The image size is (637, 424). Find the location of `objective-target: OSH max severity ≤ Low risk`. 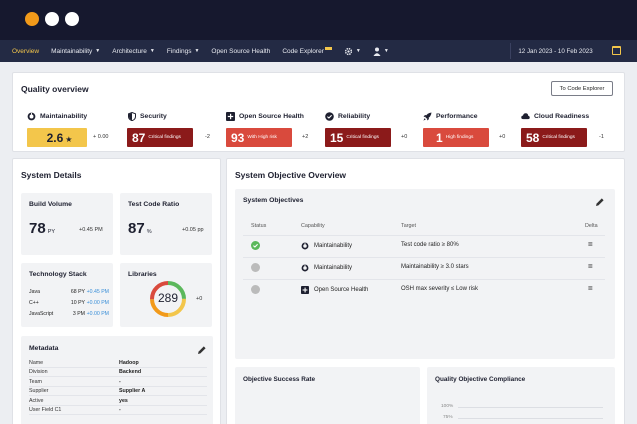

objective-target: OSH max severity ≤ Low risk is located at coordinates (439, 289).